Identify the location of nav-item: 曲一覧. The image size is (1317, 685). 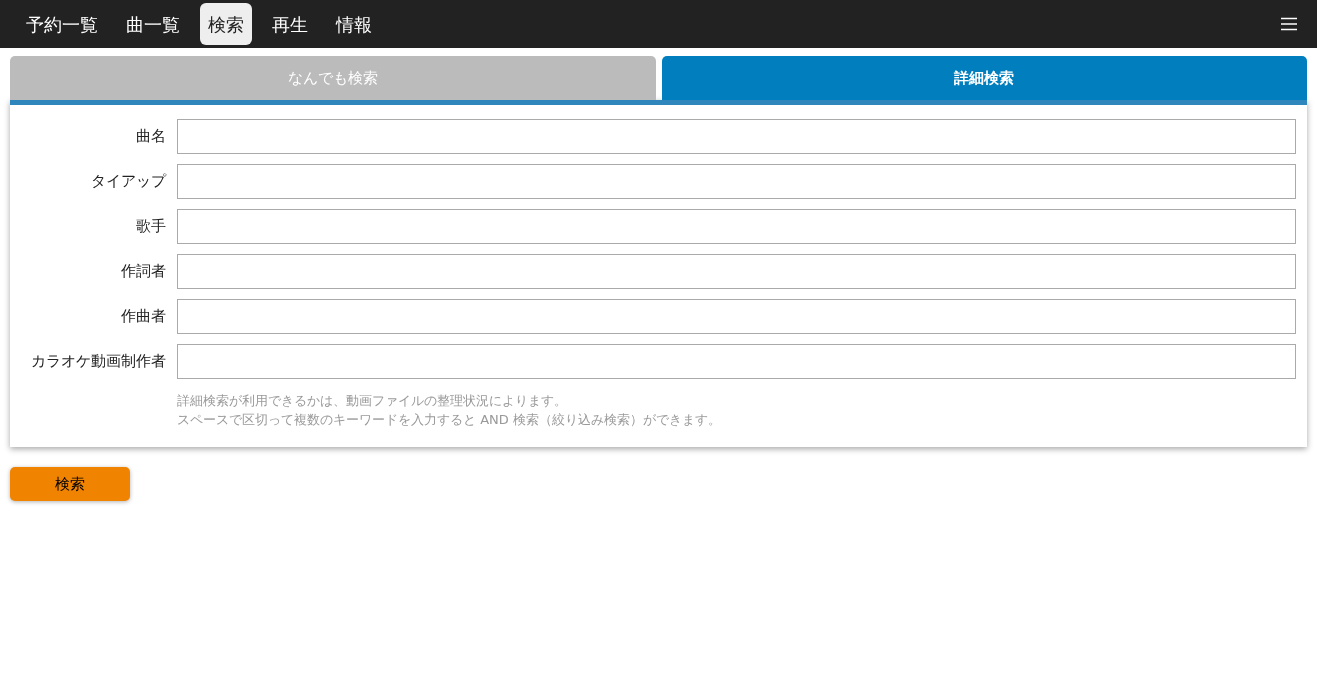
(153, 24).